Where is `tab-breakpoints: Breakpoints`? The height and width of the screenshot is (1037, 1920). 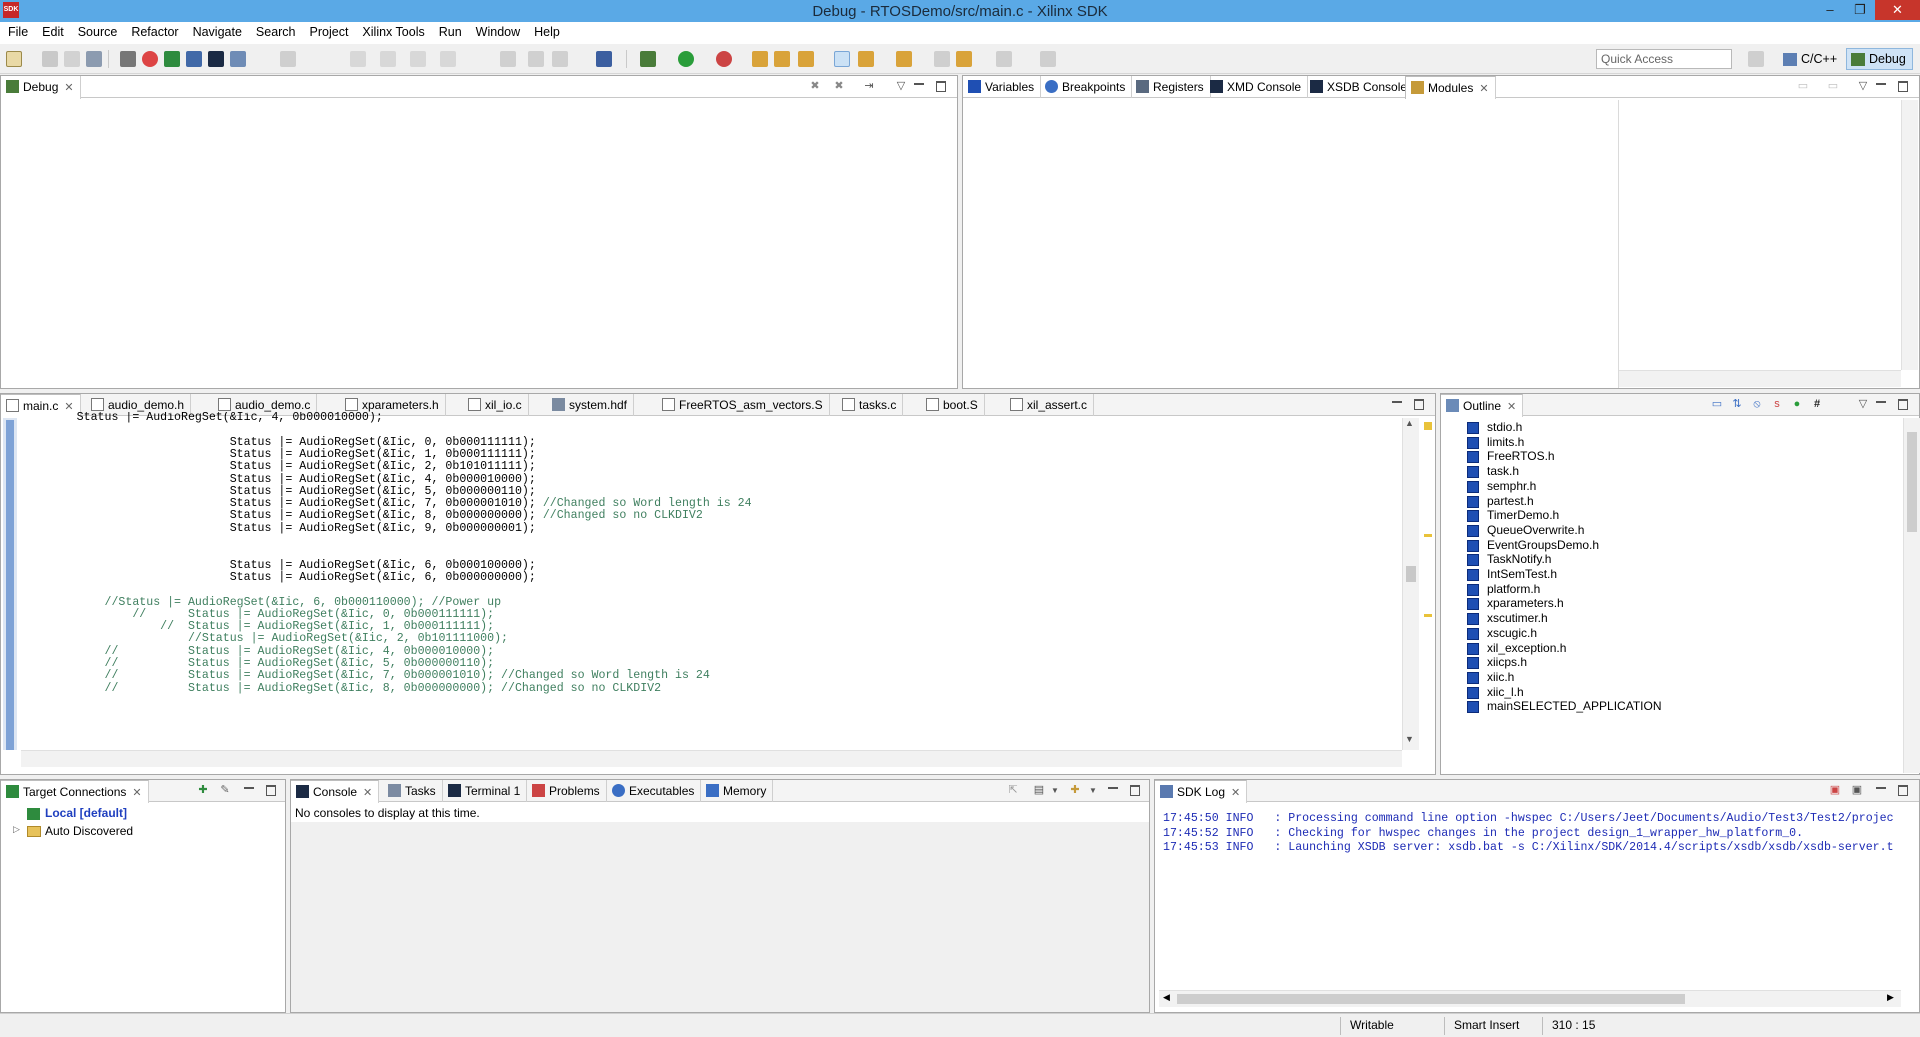 tab-breakpoints: Breakpoints is located at coordinates (1086, 87).